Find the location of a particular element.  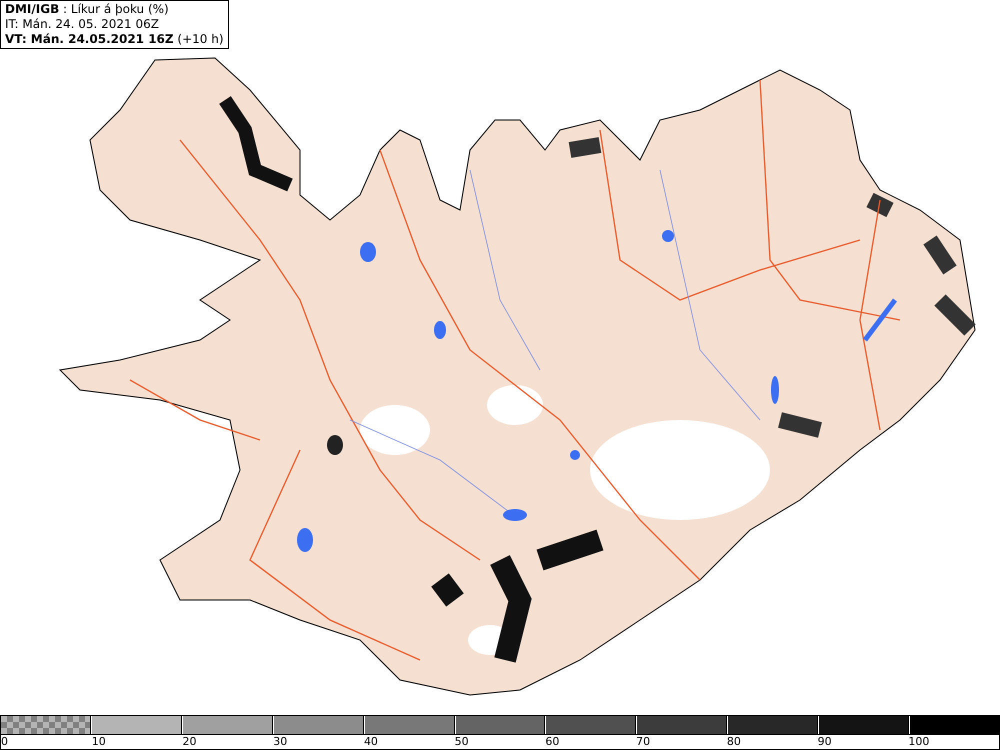

legend-label: 10 is located at coordinates (99, 741).